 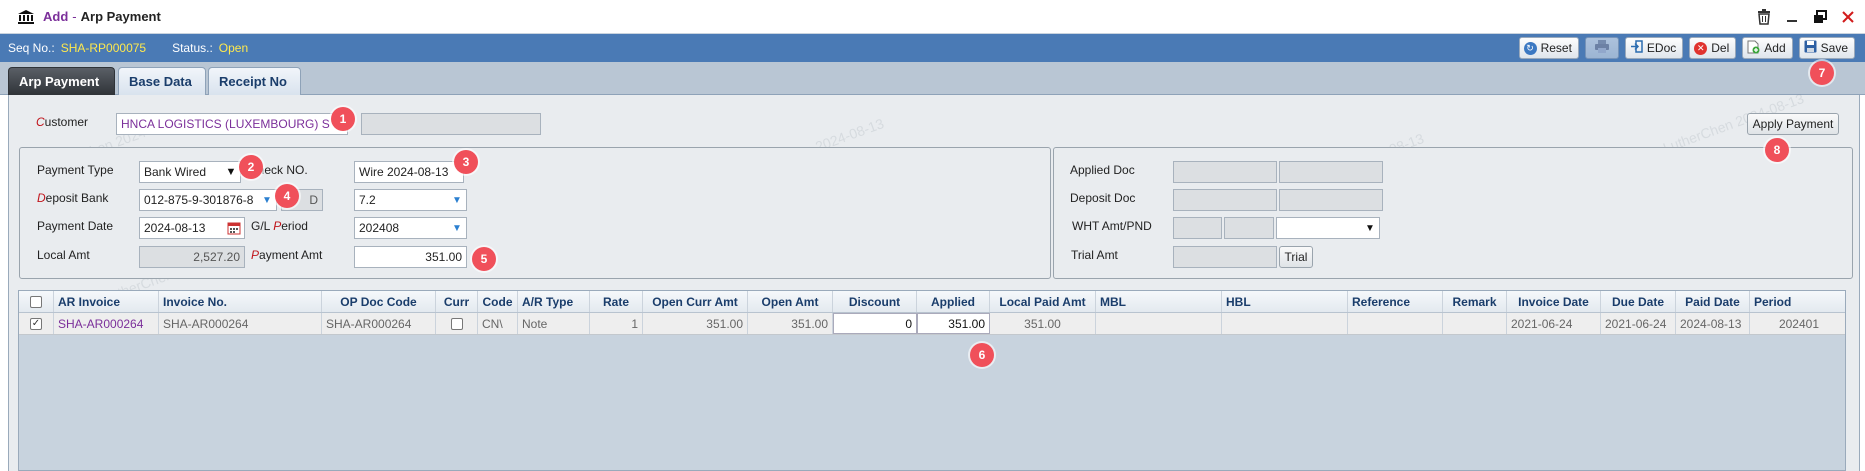 I want to click on delete-icon: ✕, so click(x=1701, y=48).